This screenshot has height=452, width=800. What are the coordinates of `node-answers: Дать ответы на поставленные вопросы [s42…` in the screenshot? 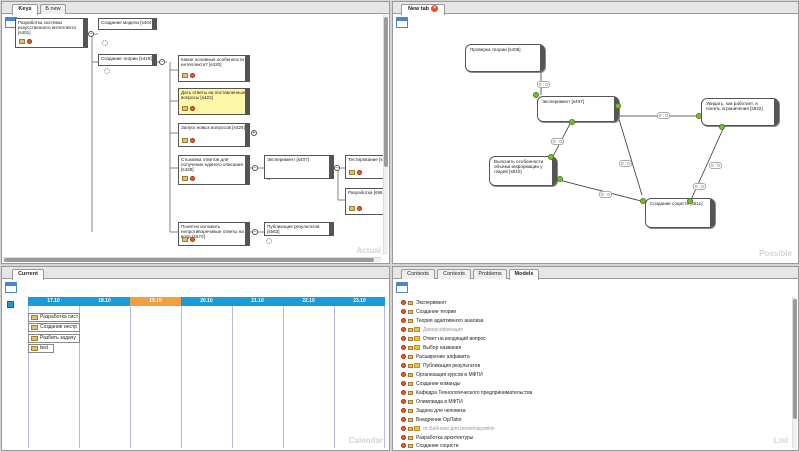 It's located at (214, 101).